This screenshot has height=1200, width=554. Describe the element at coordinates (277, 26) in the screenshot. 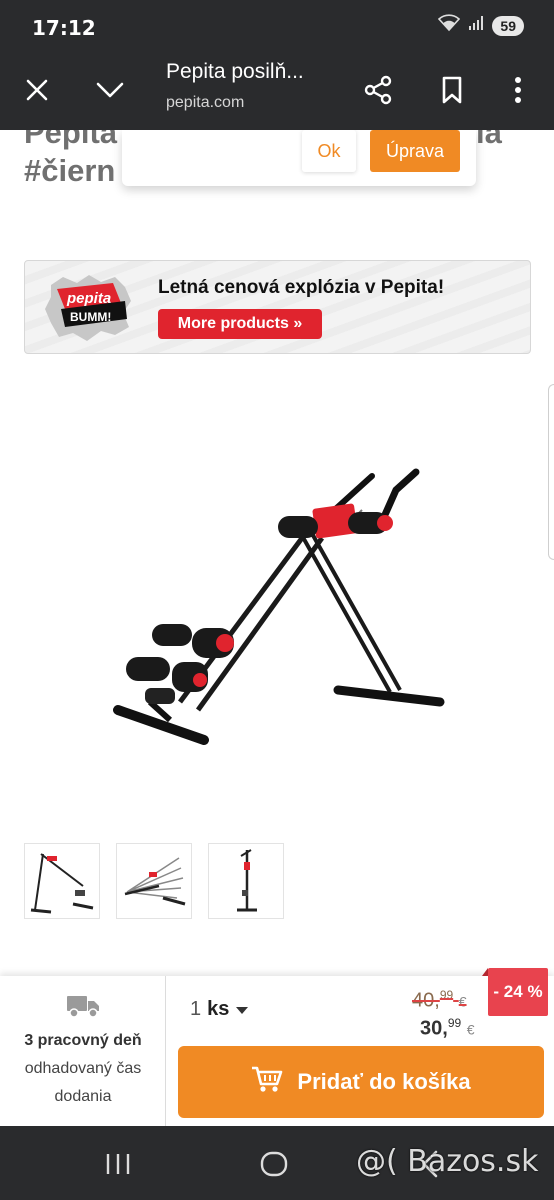

I see `status-bar: 17:12 59` at that location.